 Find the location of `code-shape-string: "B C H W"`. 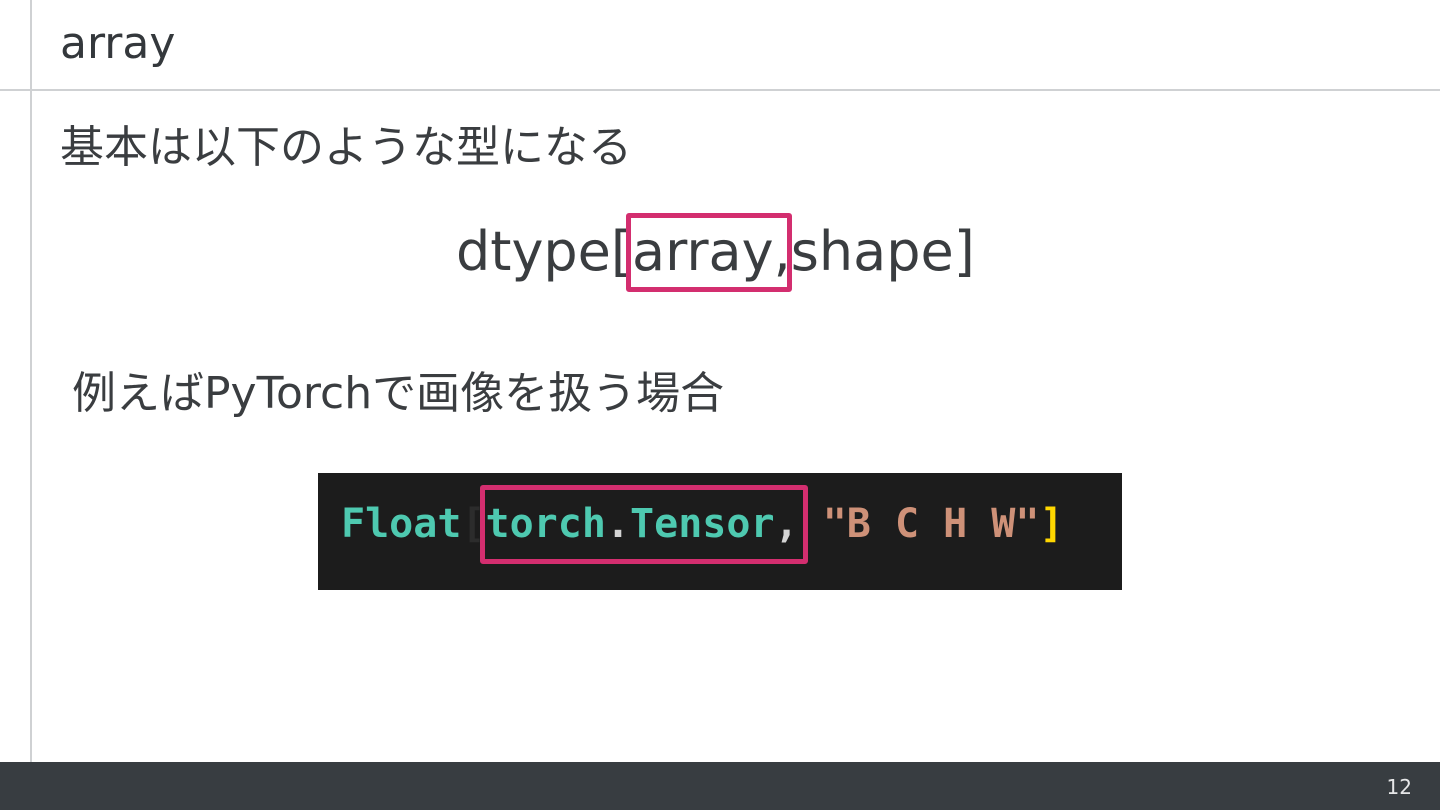

code-shape-string: "B C H W" is located at coordinates (931, 524).